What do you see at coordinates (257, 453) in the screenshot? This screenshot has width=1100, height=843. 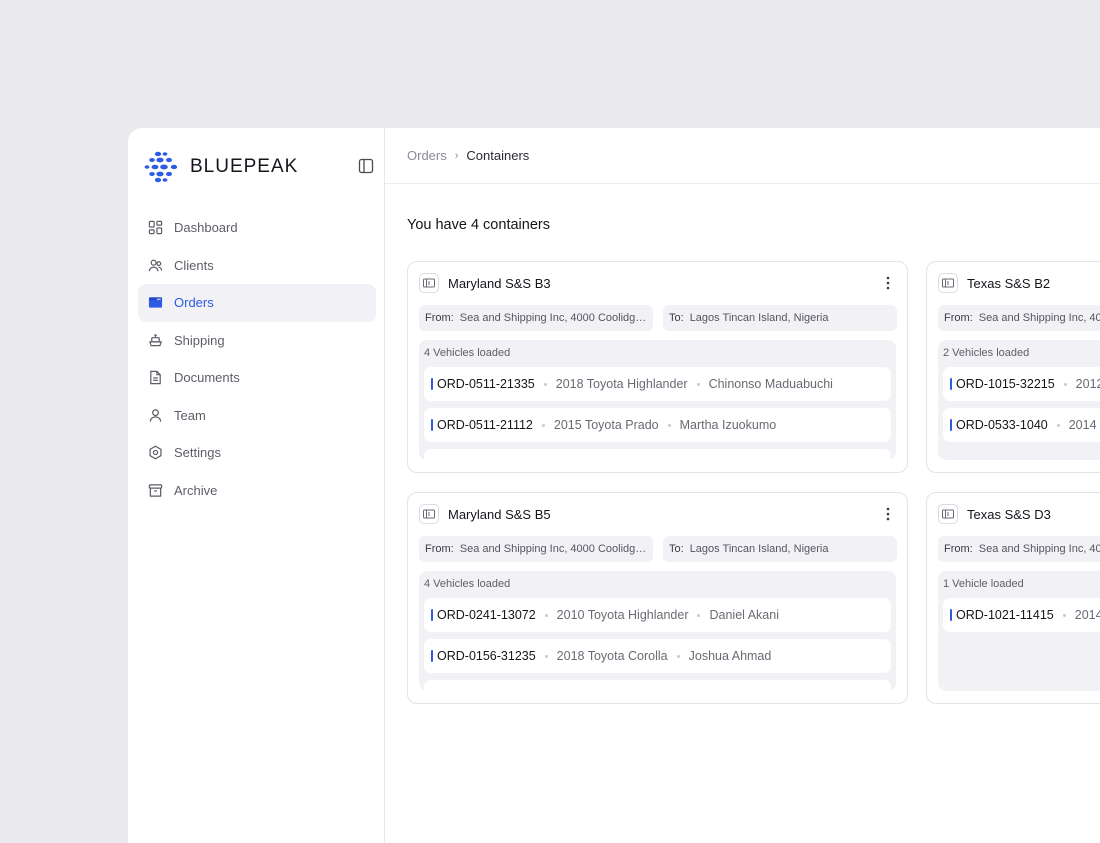 I see `sidebar-item-settings: Settings` at bounding box center [257, 453].